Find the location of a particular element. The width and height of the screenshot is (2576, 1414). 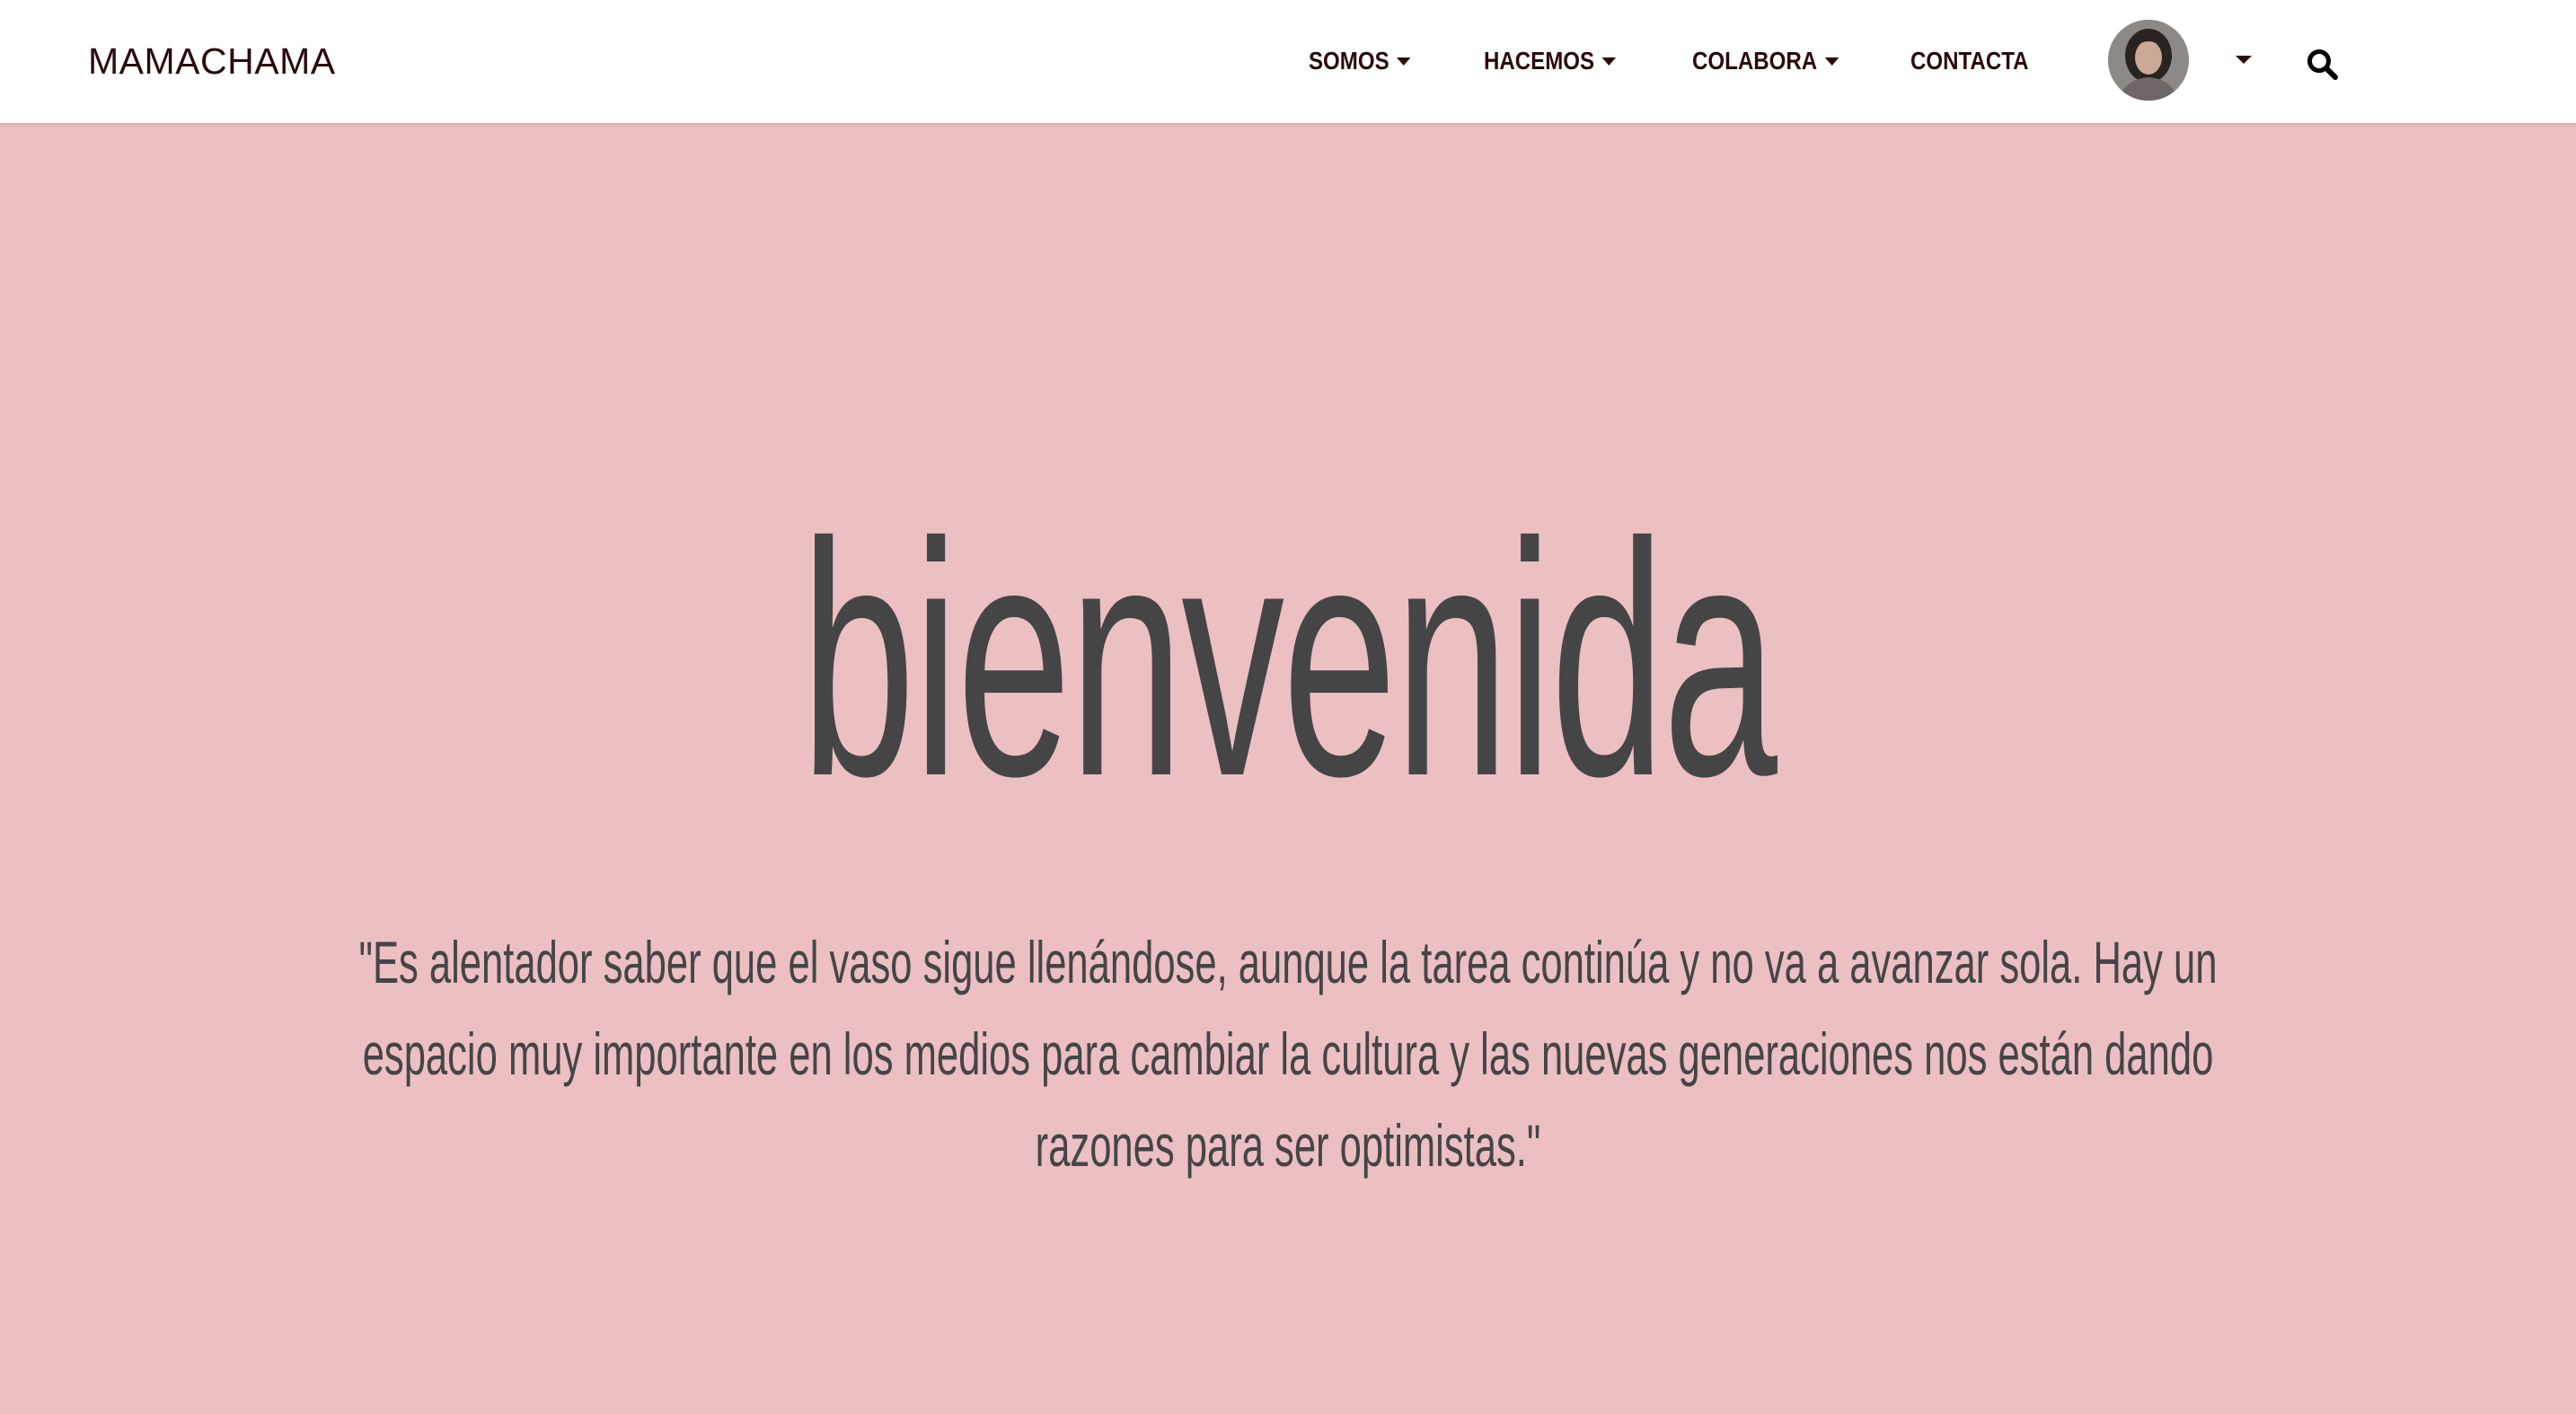

nav-item-colabora: COLABORA is located at coordinates (1765, 61).